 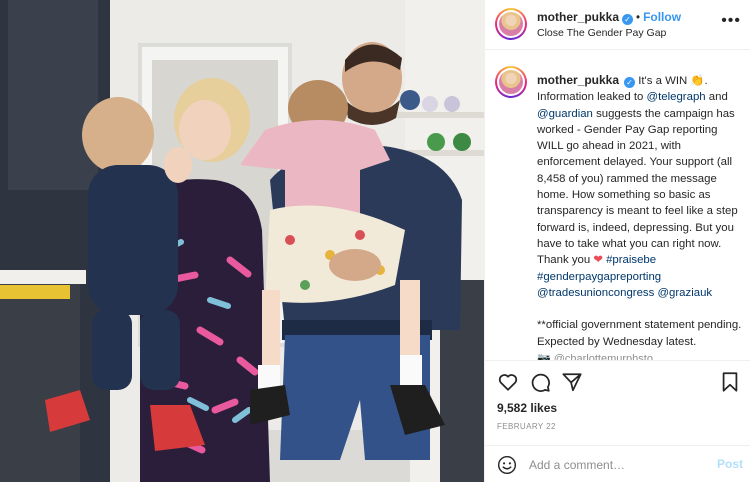 I want to click on caption-avatar, so click(x=511, y=82).